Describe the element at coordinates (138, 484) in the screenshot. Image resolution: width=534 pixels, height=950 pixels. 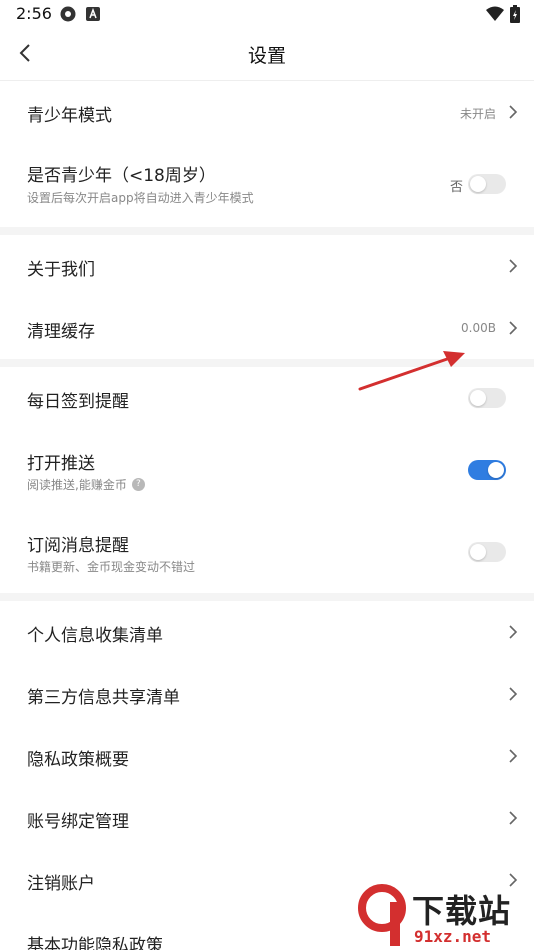
I see `help-icon: ?` at that location.